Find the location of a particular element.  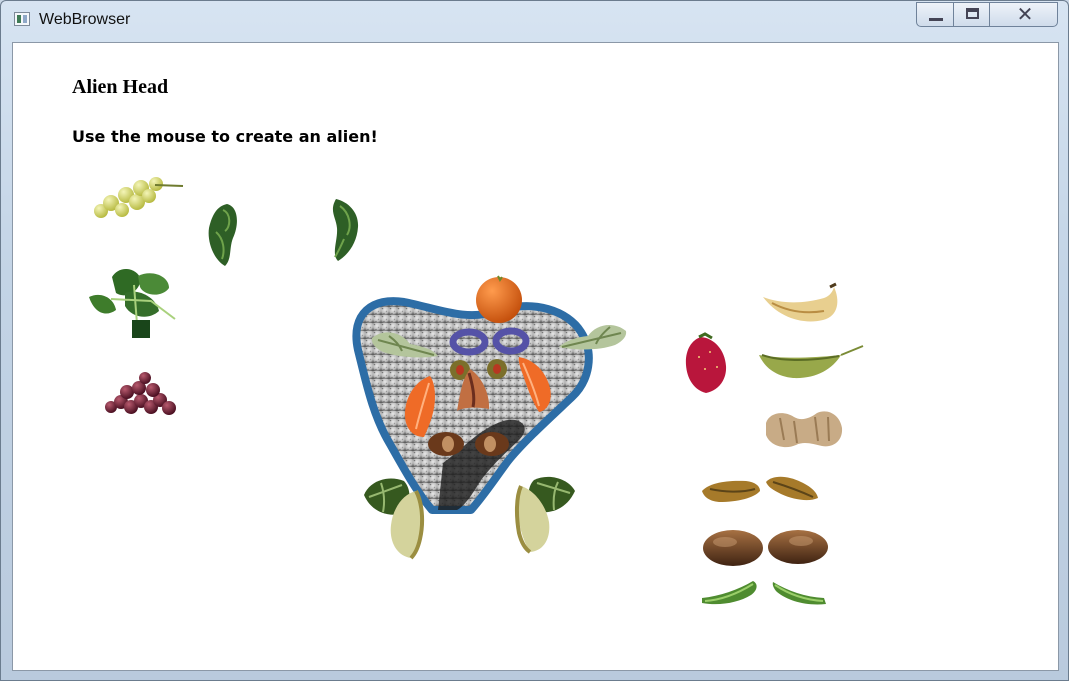

maximize-icon is located at coordinates (972, 13).